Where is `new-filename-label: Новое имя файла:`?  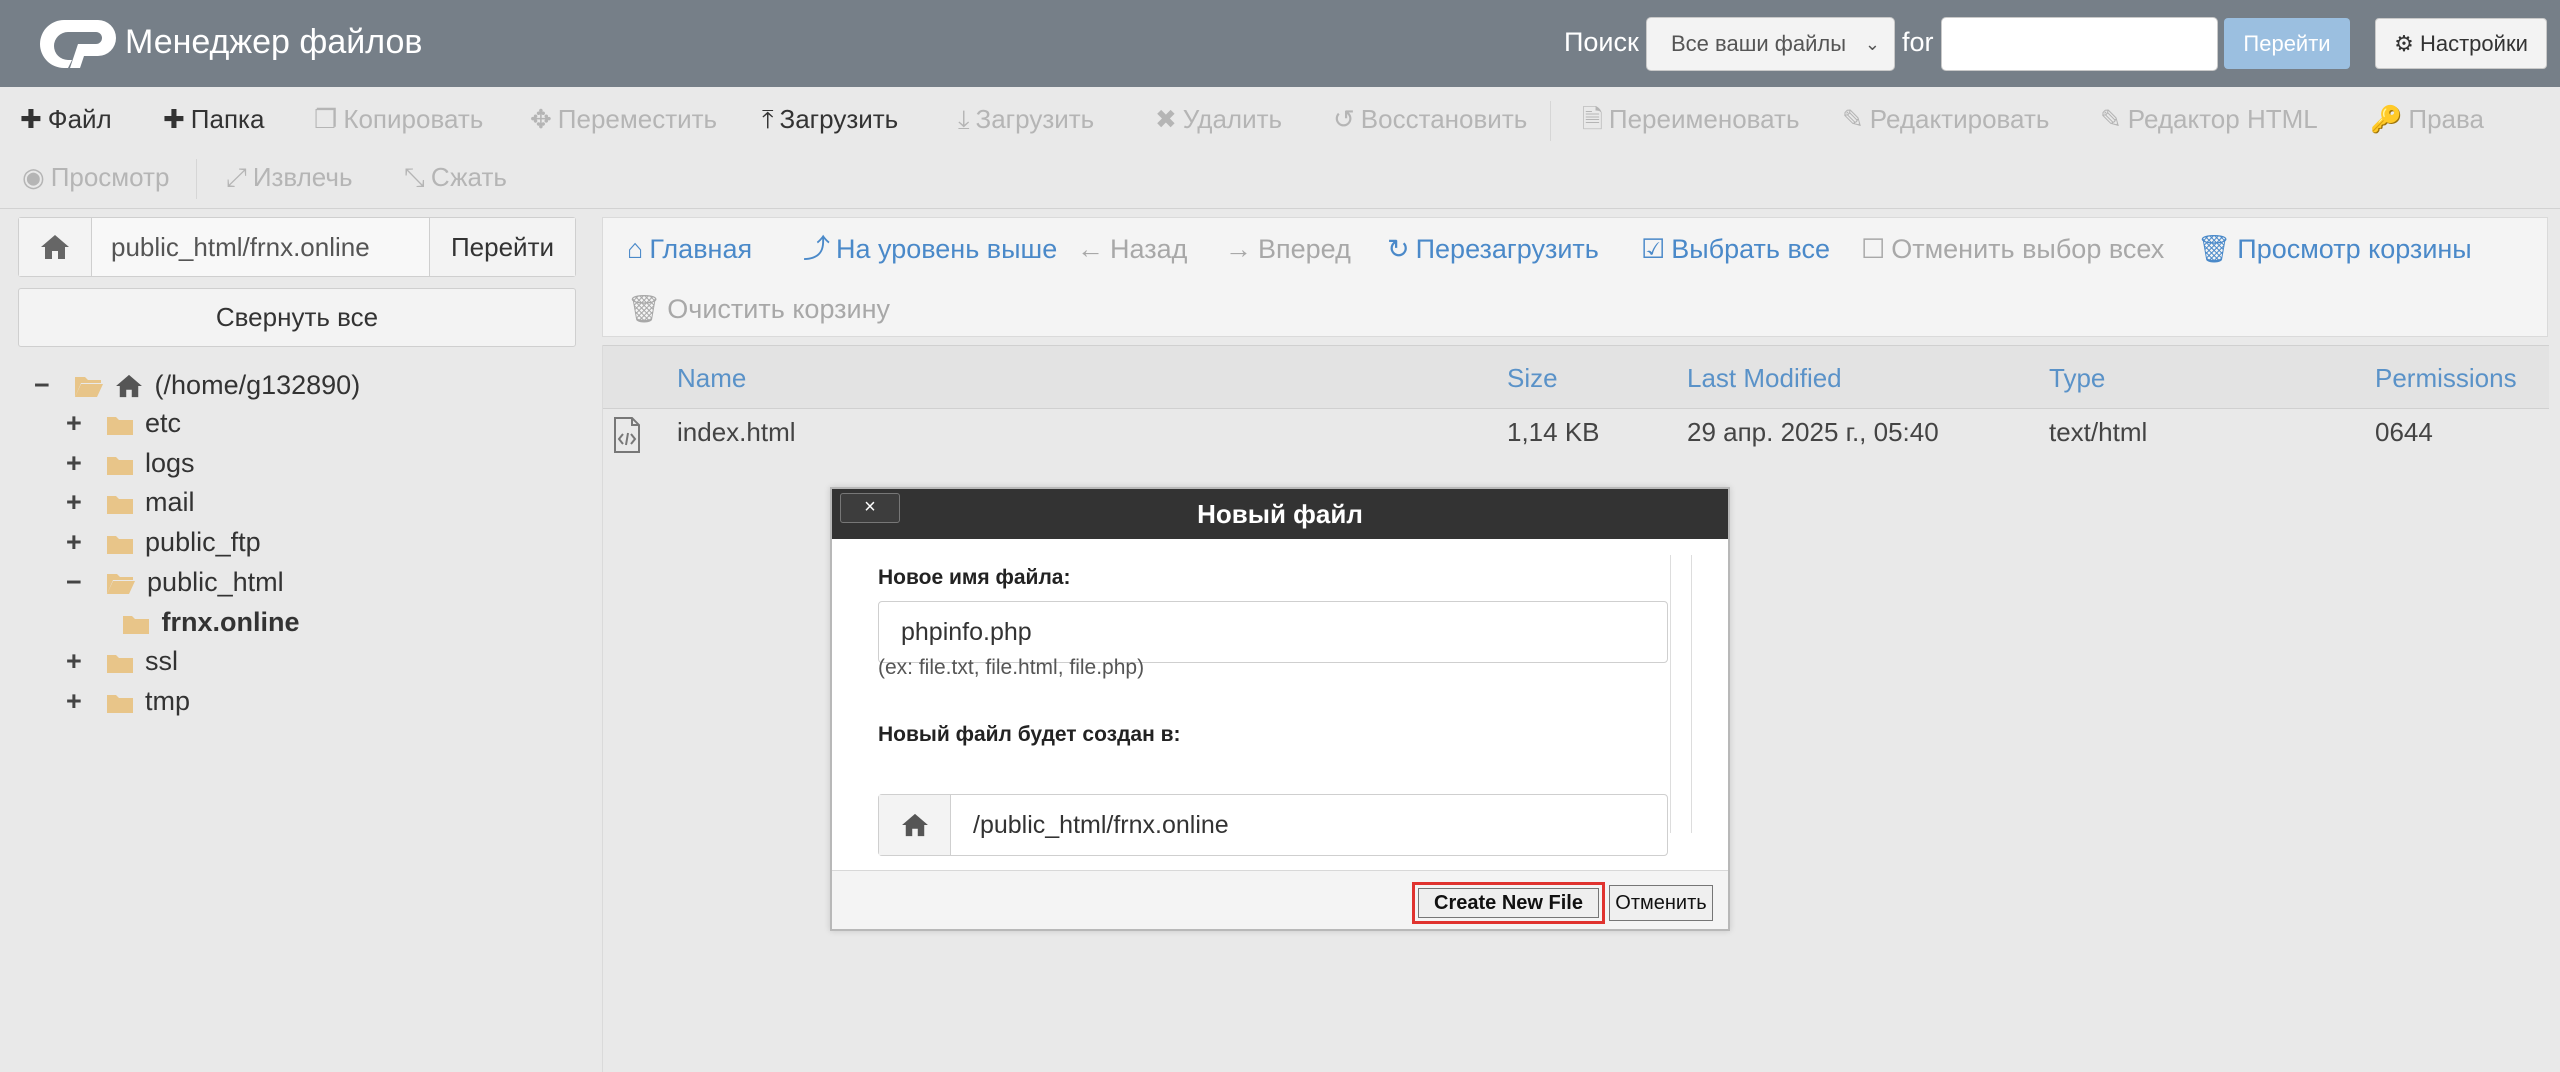
new-filename-label: Новое имя файла: is located at coordinates (974, 577).